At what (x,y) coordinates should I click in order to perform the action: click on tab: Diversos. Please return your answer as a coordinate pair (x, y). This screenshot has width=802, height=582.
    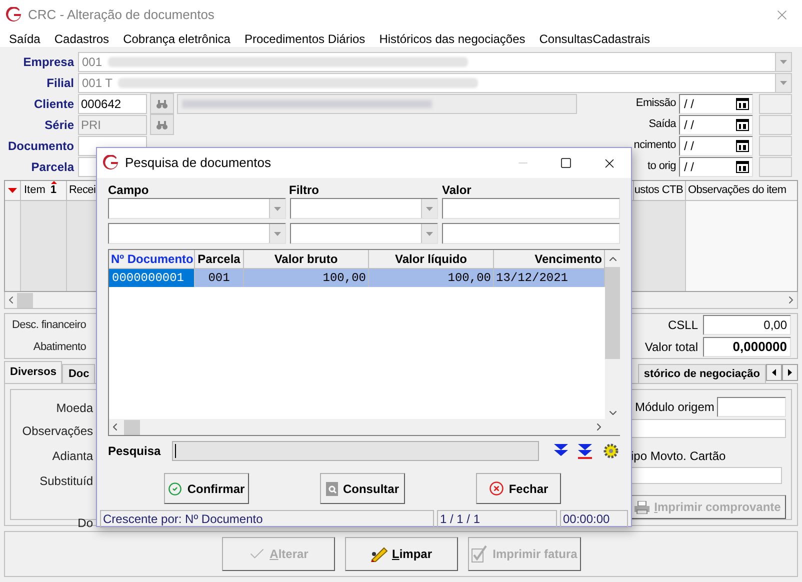
    Looking at the image, I should click on (33, 372).